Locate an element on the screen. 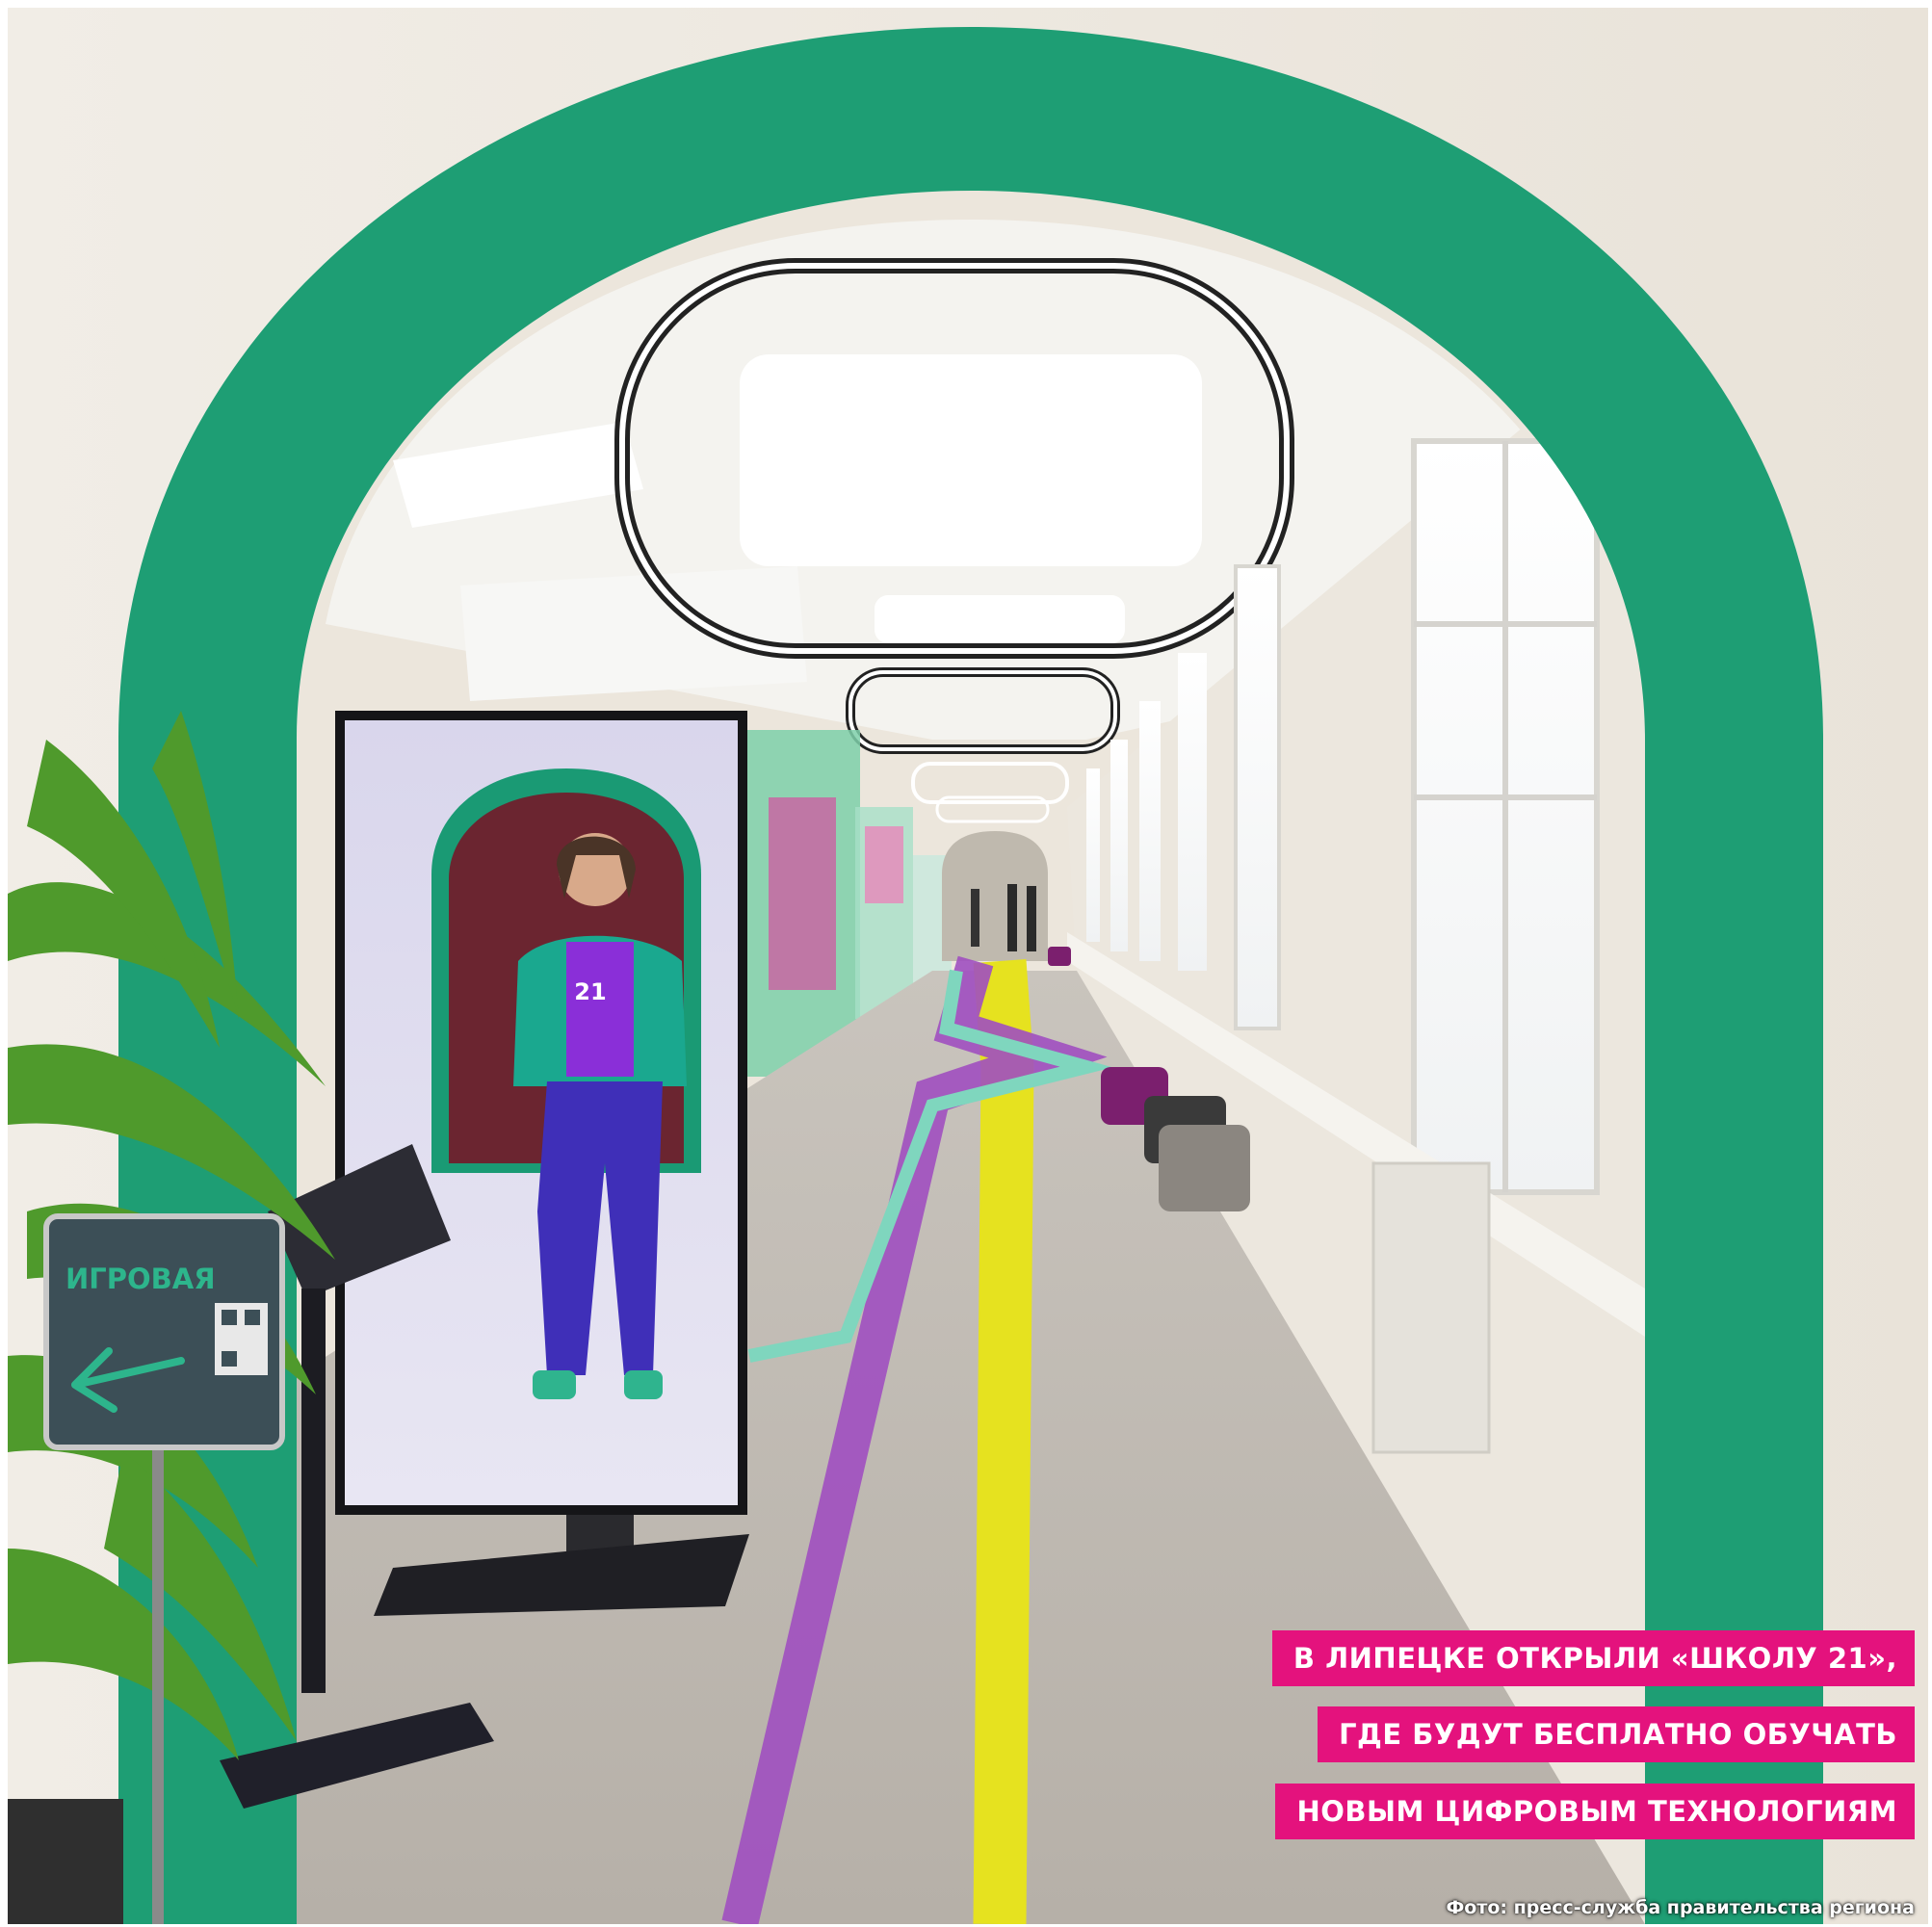 The image size is (1932, 1927). screen-logo: 21 is located at coordinates (590, 991).